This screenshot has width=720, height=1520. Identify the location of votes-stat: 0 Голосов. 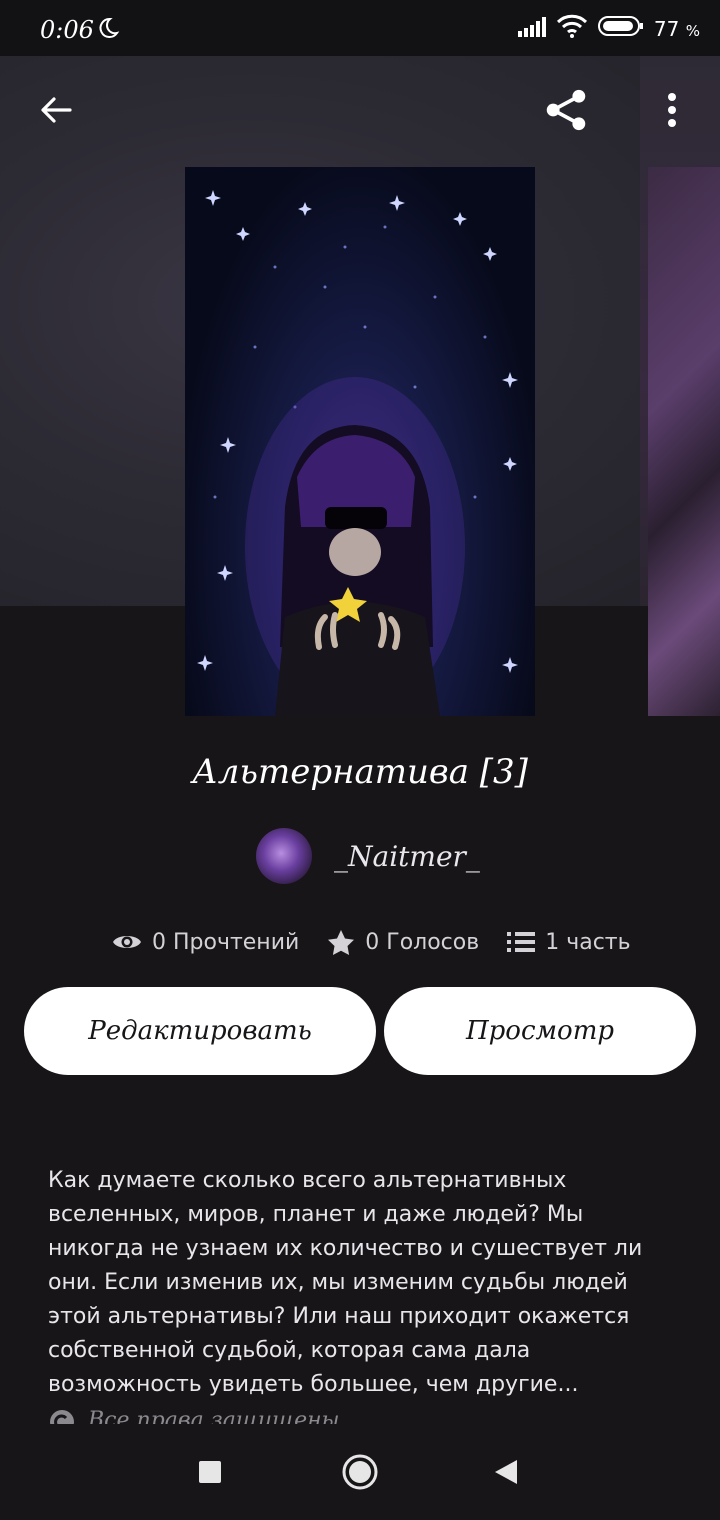
(403, 942).